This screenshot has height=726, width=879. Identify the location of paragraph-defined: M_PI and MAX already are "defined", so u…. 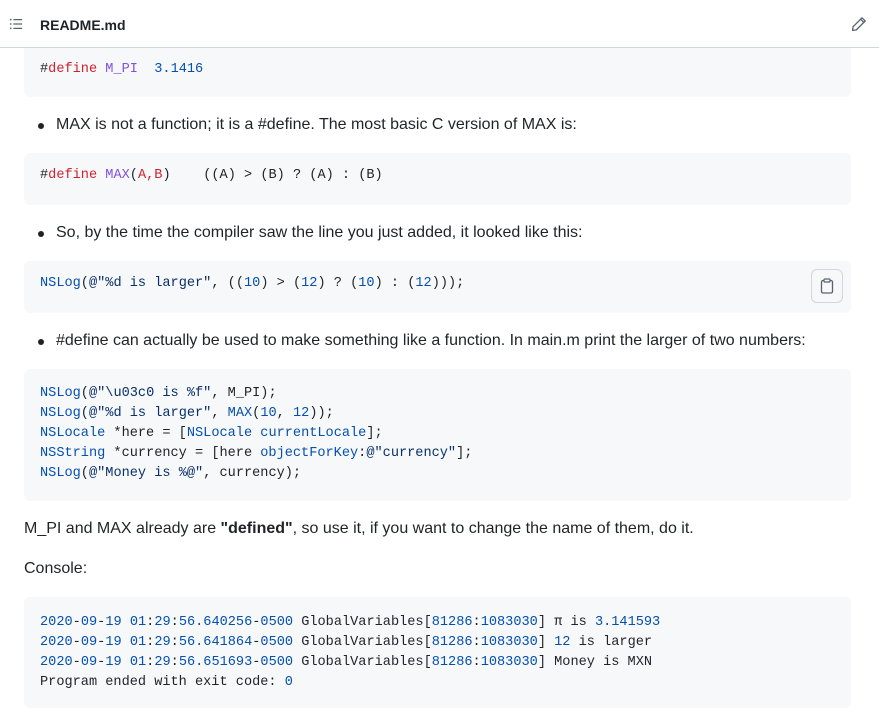
(359, 529).